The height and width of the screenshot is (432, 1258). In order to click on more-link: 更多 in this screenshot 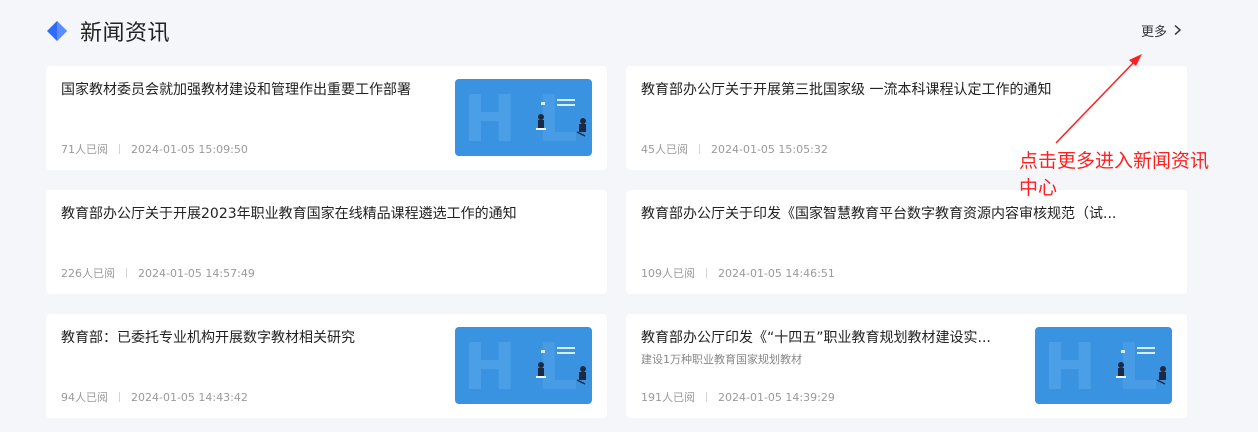, I will do `click(1161, 30)`.